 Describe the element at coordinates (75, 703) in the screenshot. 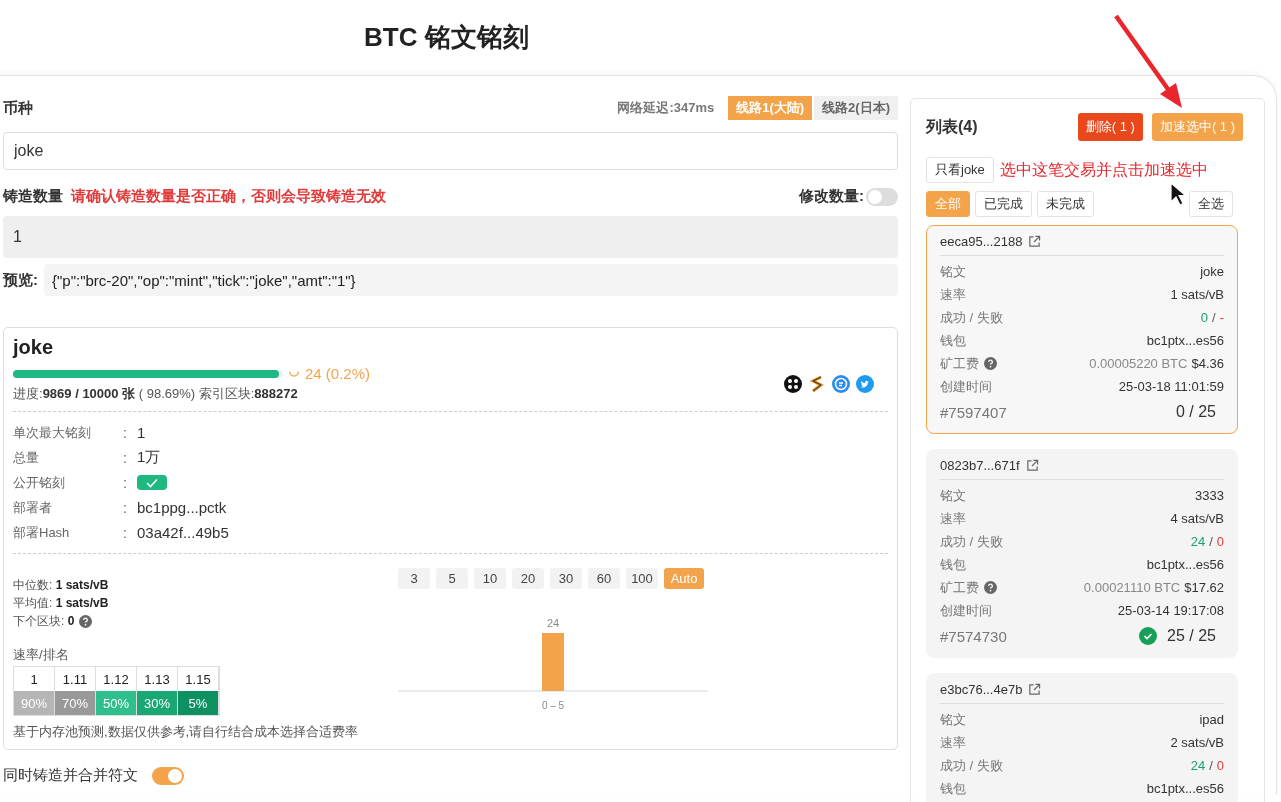

I see `rank-cell: 70%` at that location.